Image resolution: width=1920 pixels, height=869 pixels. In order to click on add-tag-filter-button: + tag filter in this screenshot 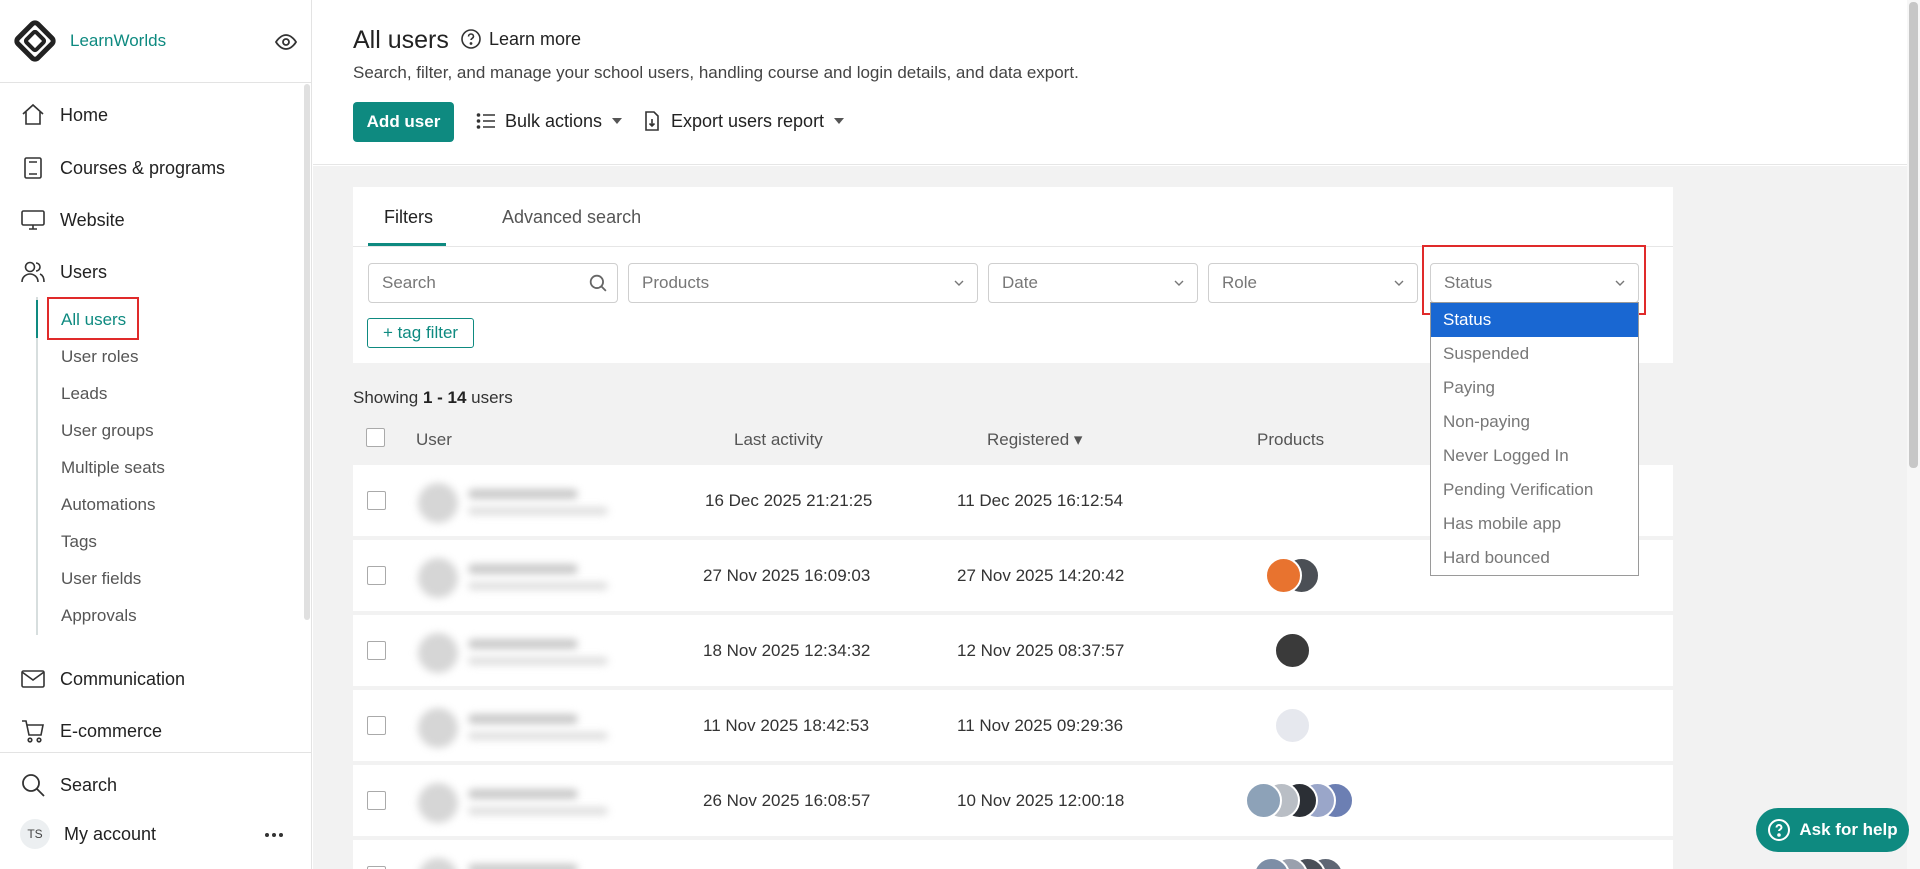, I will do `click(420, 333)`.